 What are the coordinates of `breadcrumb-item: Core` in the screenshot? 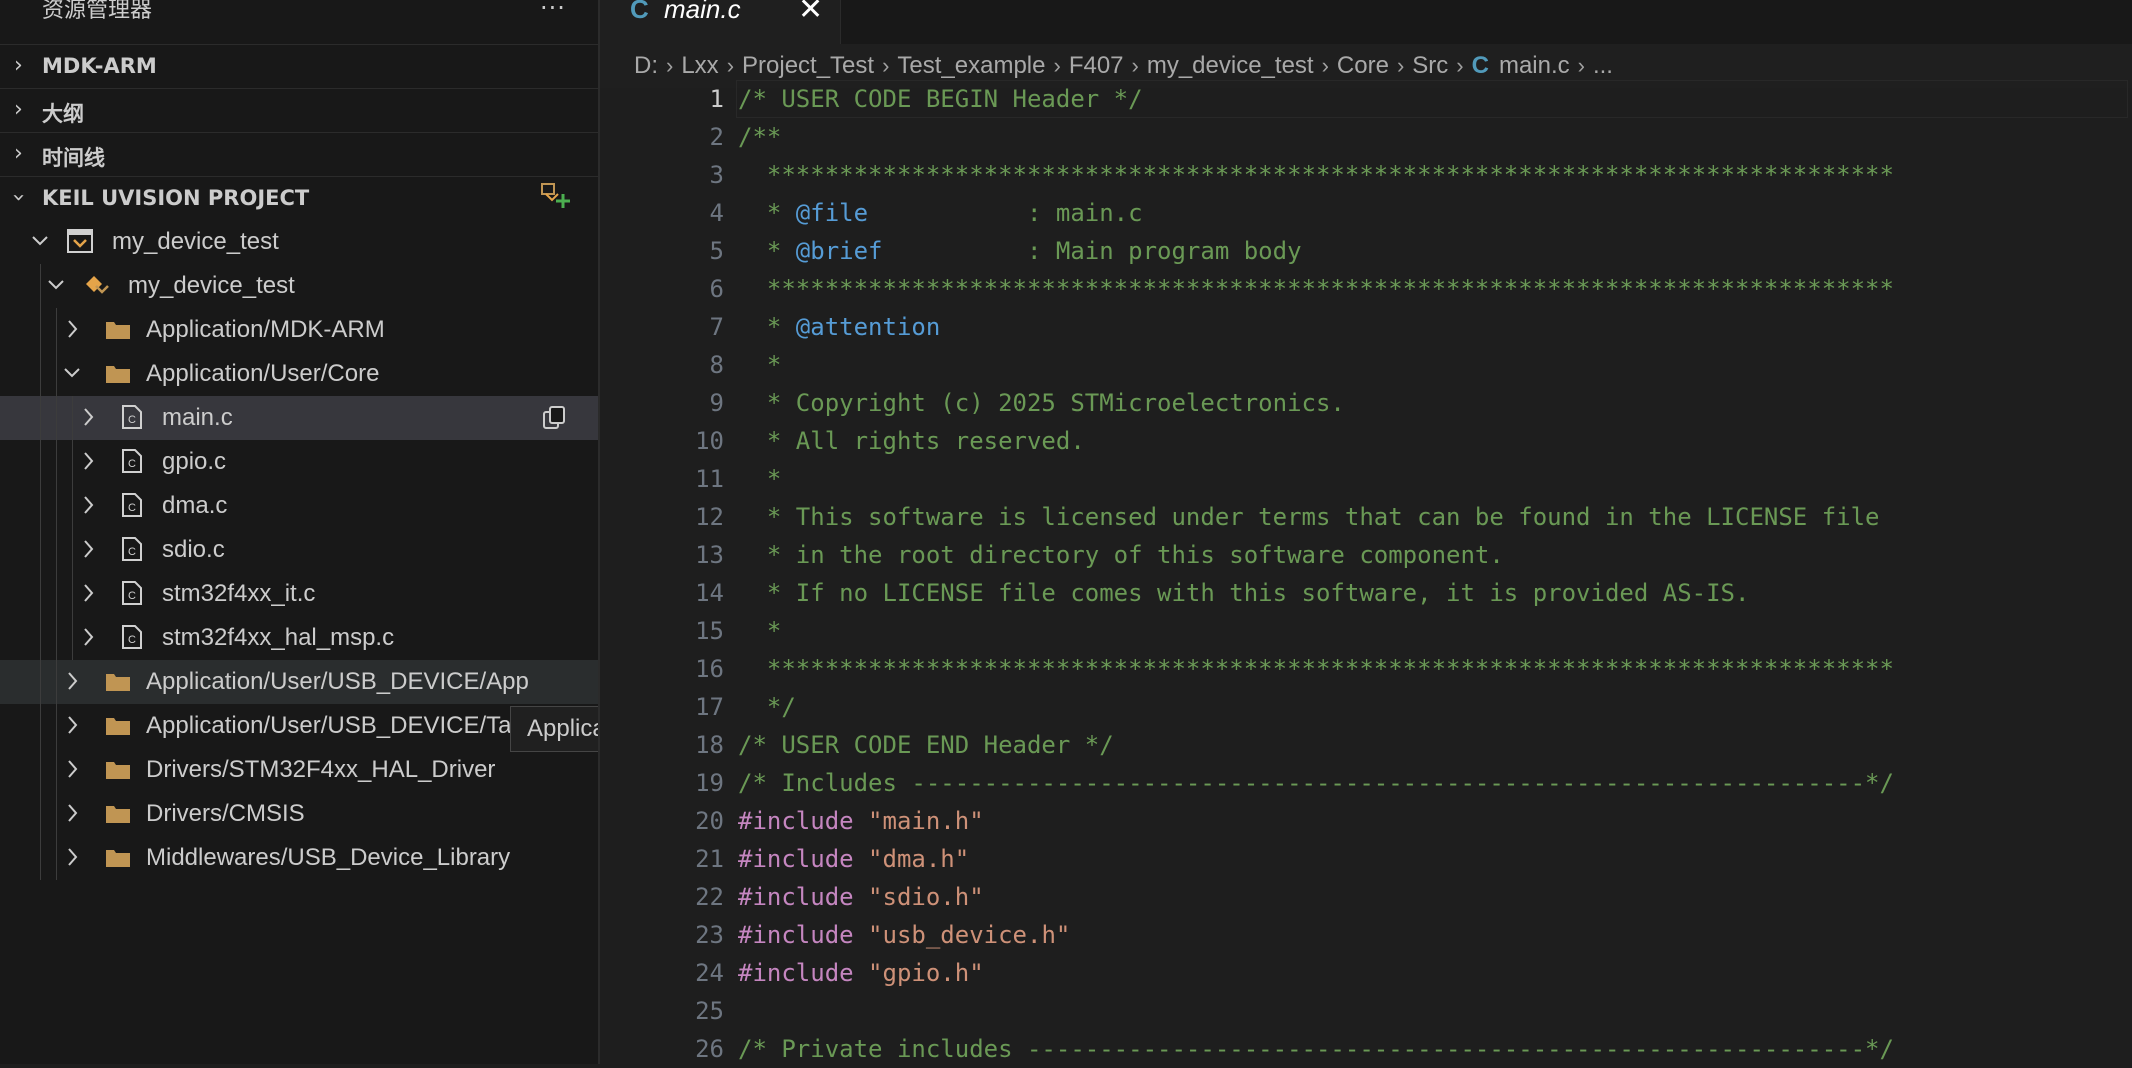 It's located at (1363, 65).